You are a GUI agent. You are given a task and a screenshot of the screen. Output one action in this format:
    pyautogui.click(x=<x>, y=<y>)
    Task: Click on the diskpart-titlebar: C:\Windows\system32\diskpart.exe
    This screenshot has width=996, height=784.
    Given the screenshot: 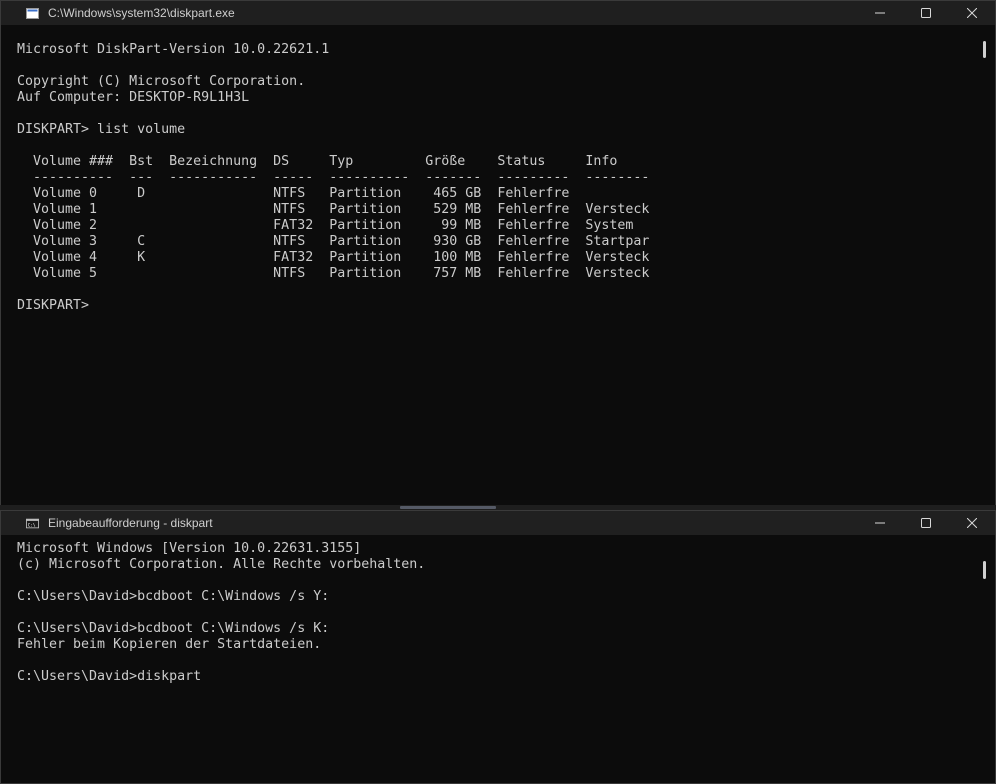 What is the action you would take?
    pyautogui.click(x=498, y=13)
    